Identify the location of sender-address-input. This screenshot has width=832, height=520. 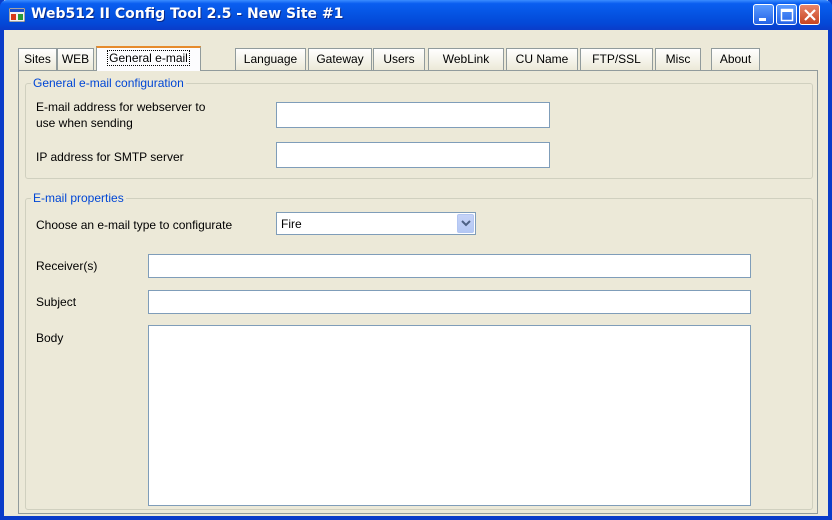
(413, 115).